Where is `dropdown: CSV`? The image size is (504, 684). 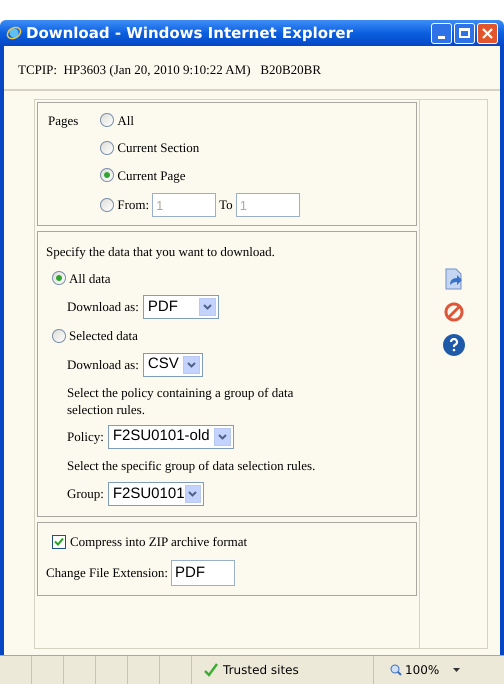
dropdown: CSV is located at coordinates (172, 364).